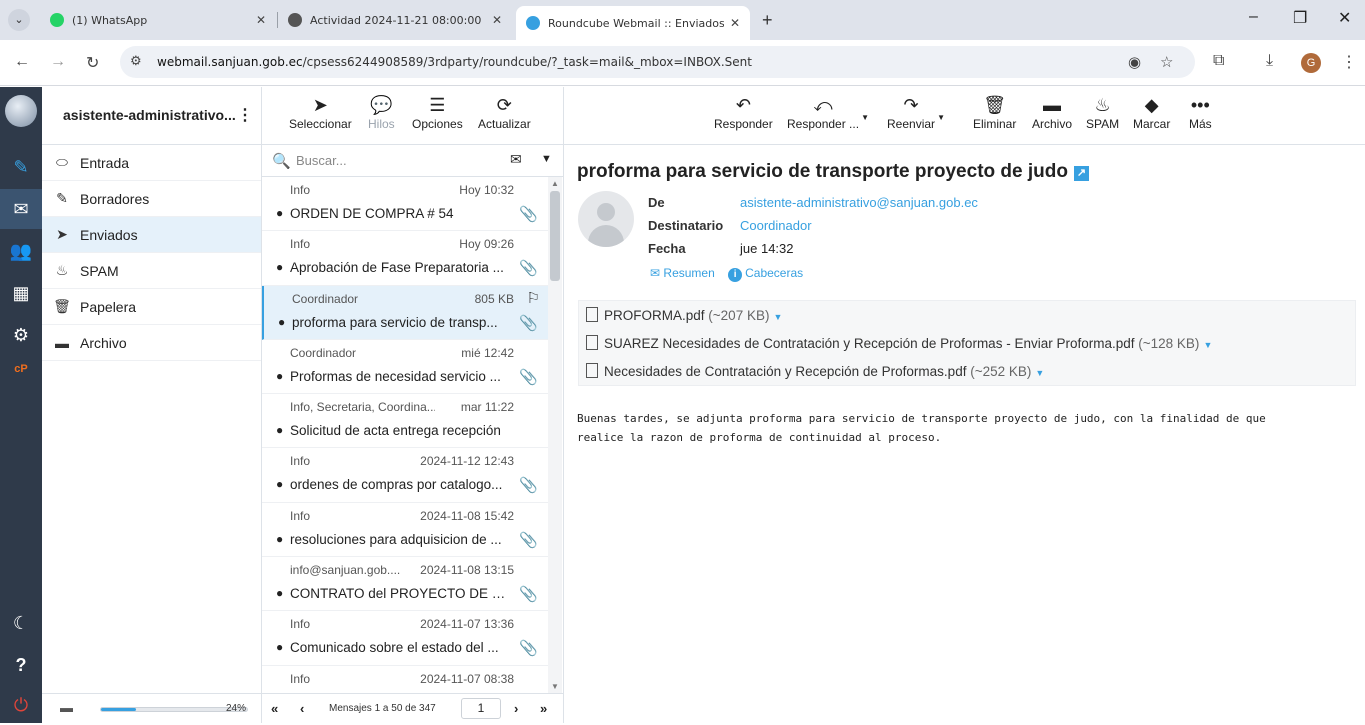 This screenshot has height=725, width=1365. Describe the element at coordinates (1269, 61) in the screenshot. I see `download-icon: ⤓` at that location.